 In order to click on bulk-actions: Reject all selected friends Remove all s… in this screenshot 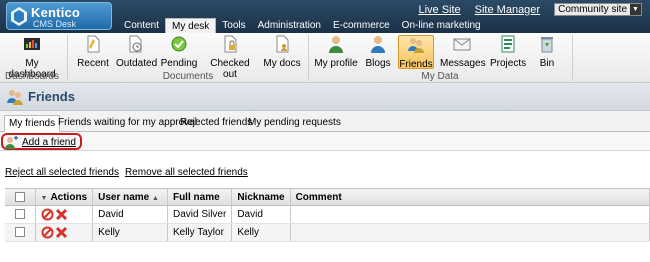, I will do `click(126, 172)`.